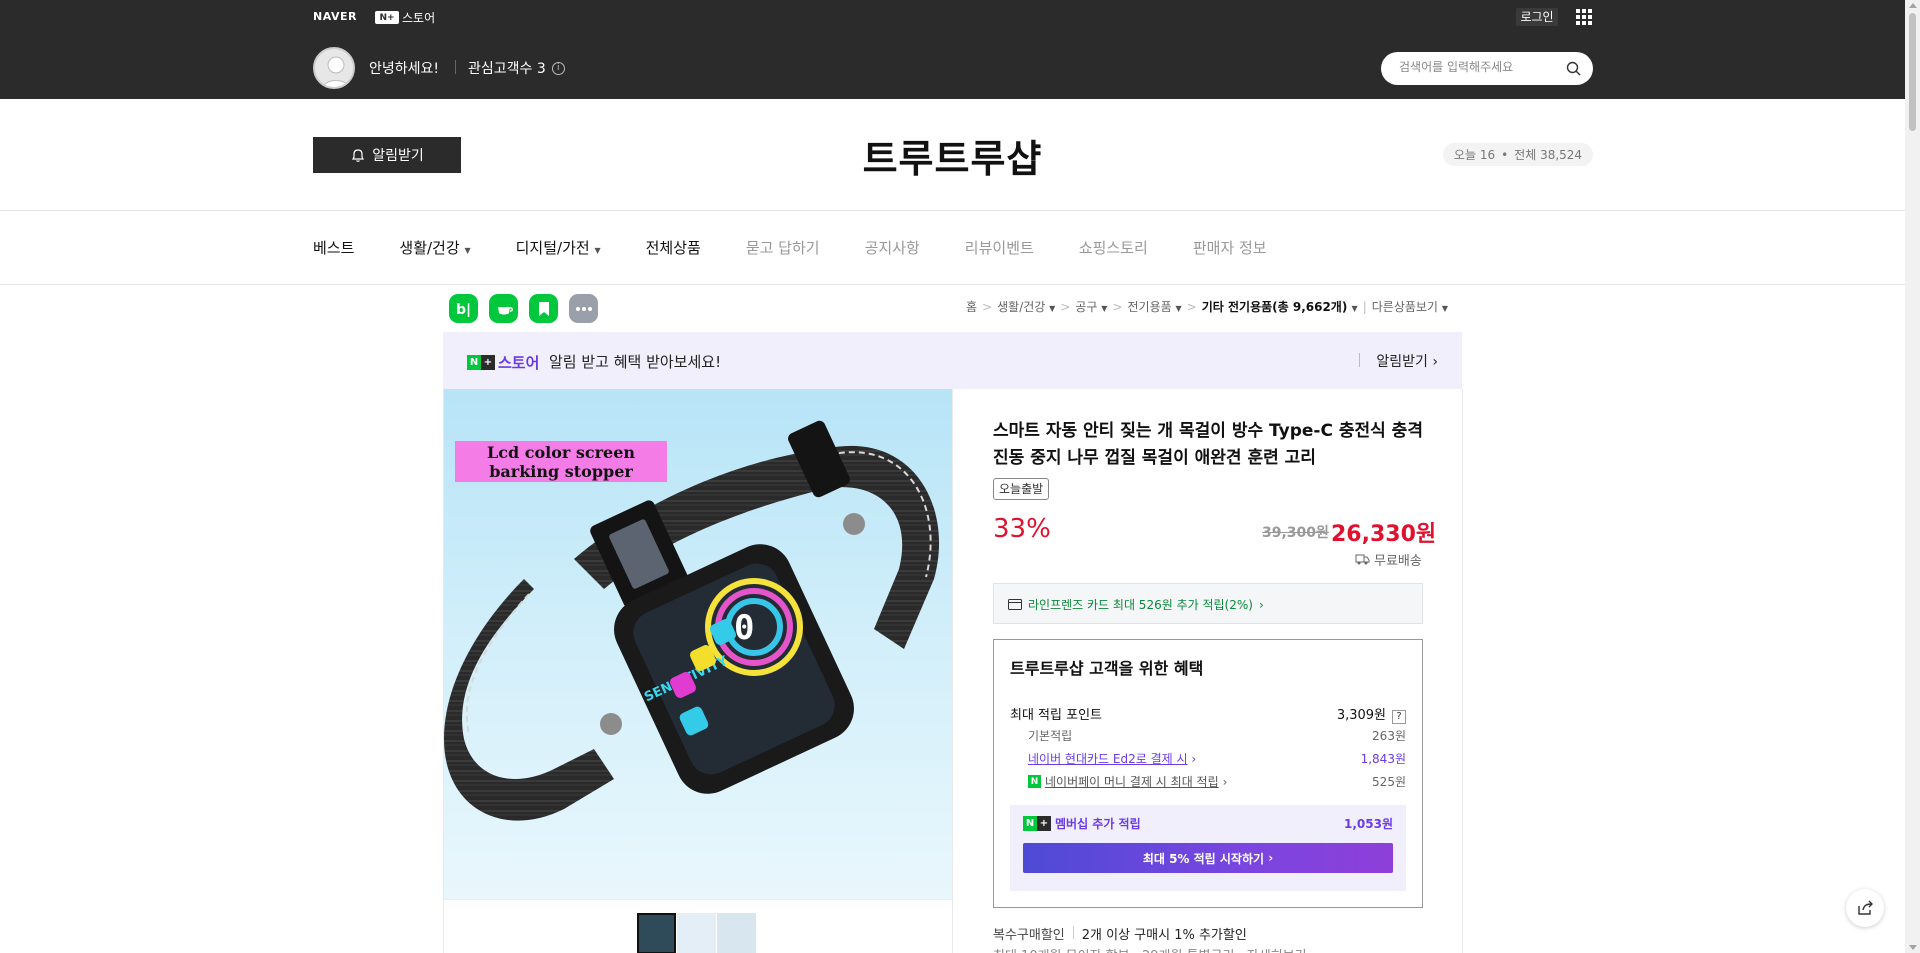 The height and width of the screenshot is (953, 1920). What do you see at coordinates (1050, 736) in the screenshot?
I see `basic-points-label: 기본적립` at bounding box center [1050, 736].